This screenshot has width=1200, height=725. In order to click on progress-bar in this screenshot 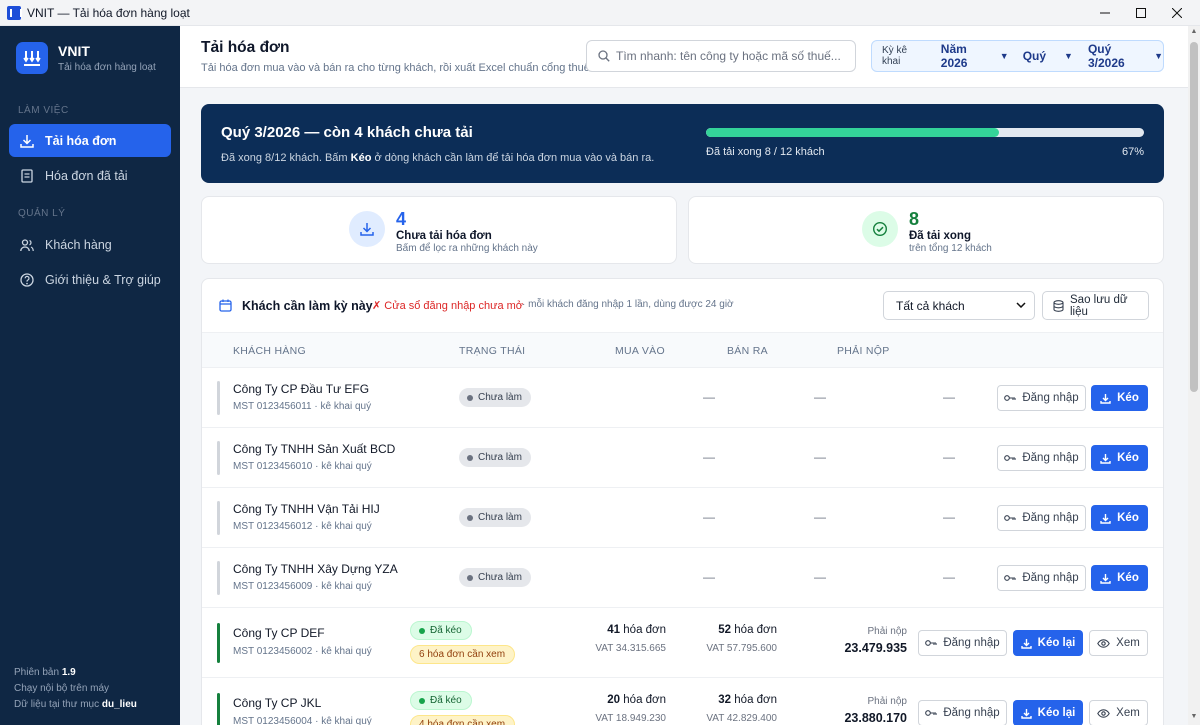, I will do `click(925, 132)`.